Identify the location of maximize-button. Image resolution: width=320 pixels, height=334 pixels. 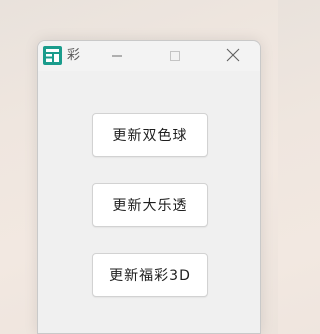
(175, 56).